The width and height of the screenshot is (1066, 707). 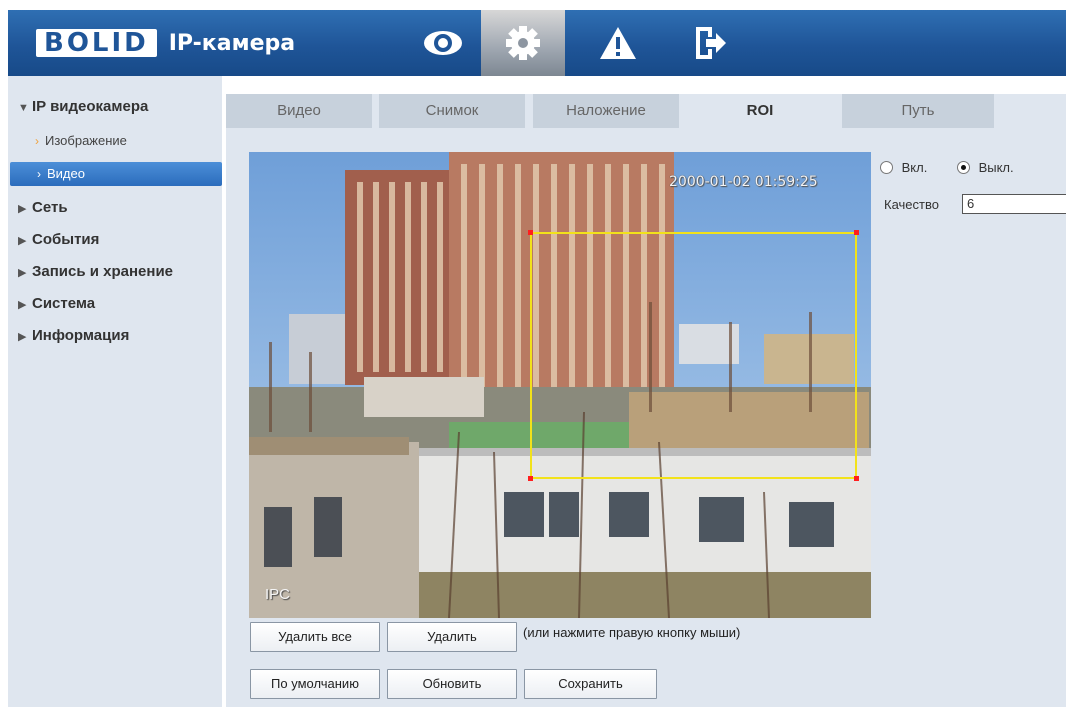 I want to click on roi-handle-bottom-right, so click(x=856, y=478).